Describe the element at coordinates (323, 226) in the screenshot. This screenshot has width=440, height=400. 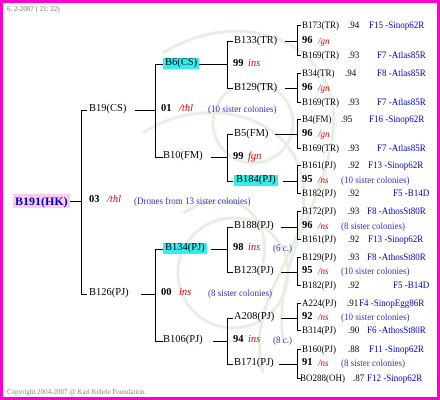
I see `node-B188-label: /ns` at that location.